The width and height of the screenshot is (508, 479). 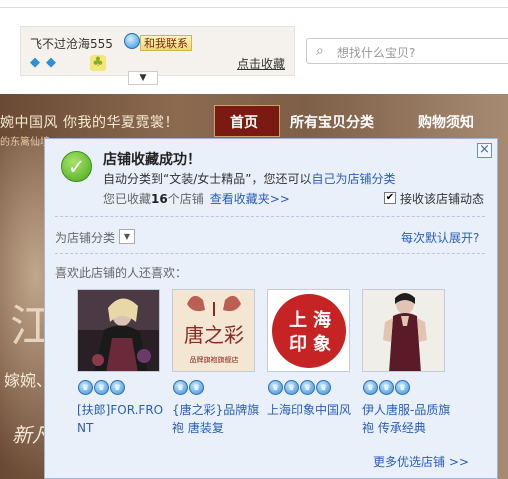 I want to click on svg-text: 印, so click(x=298, y=344).